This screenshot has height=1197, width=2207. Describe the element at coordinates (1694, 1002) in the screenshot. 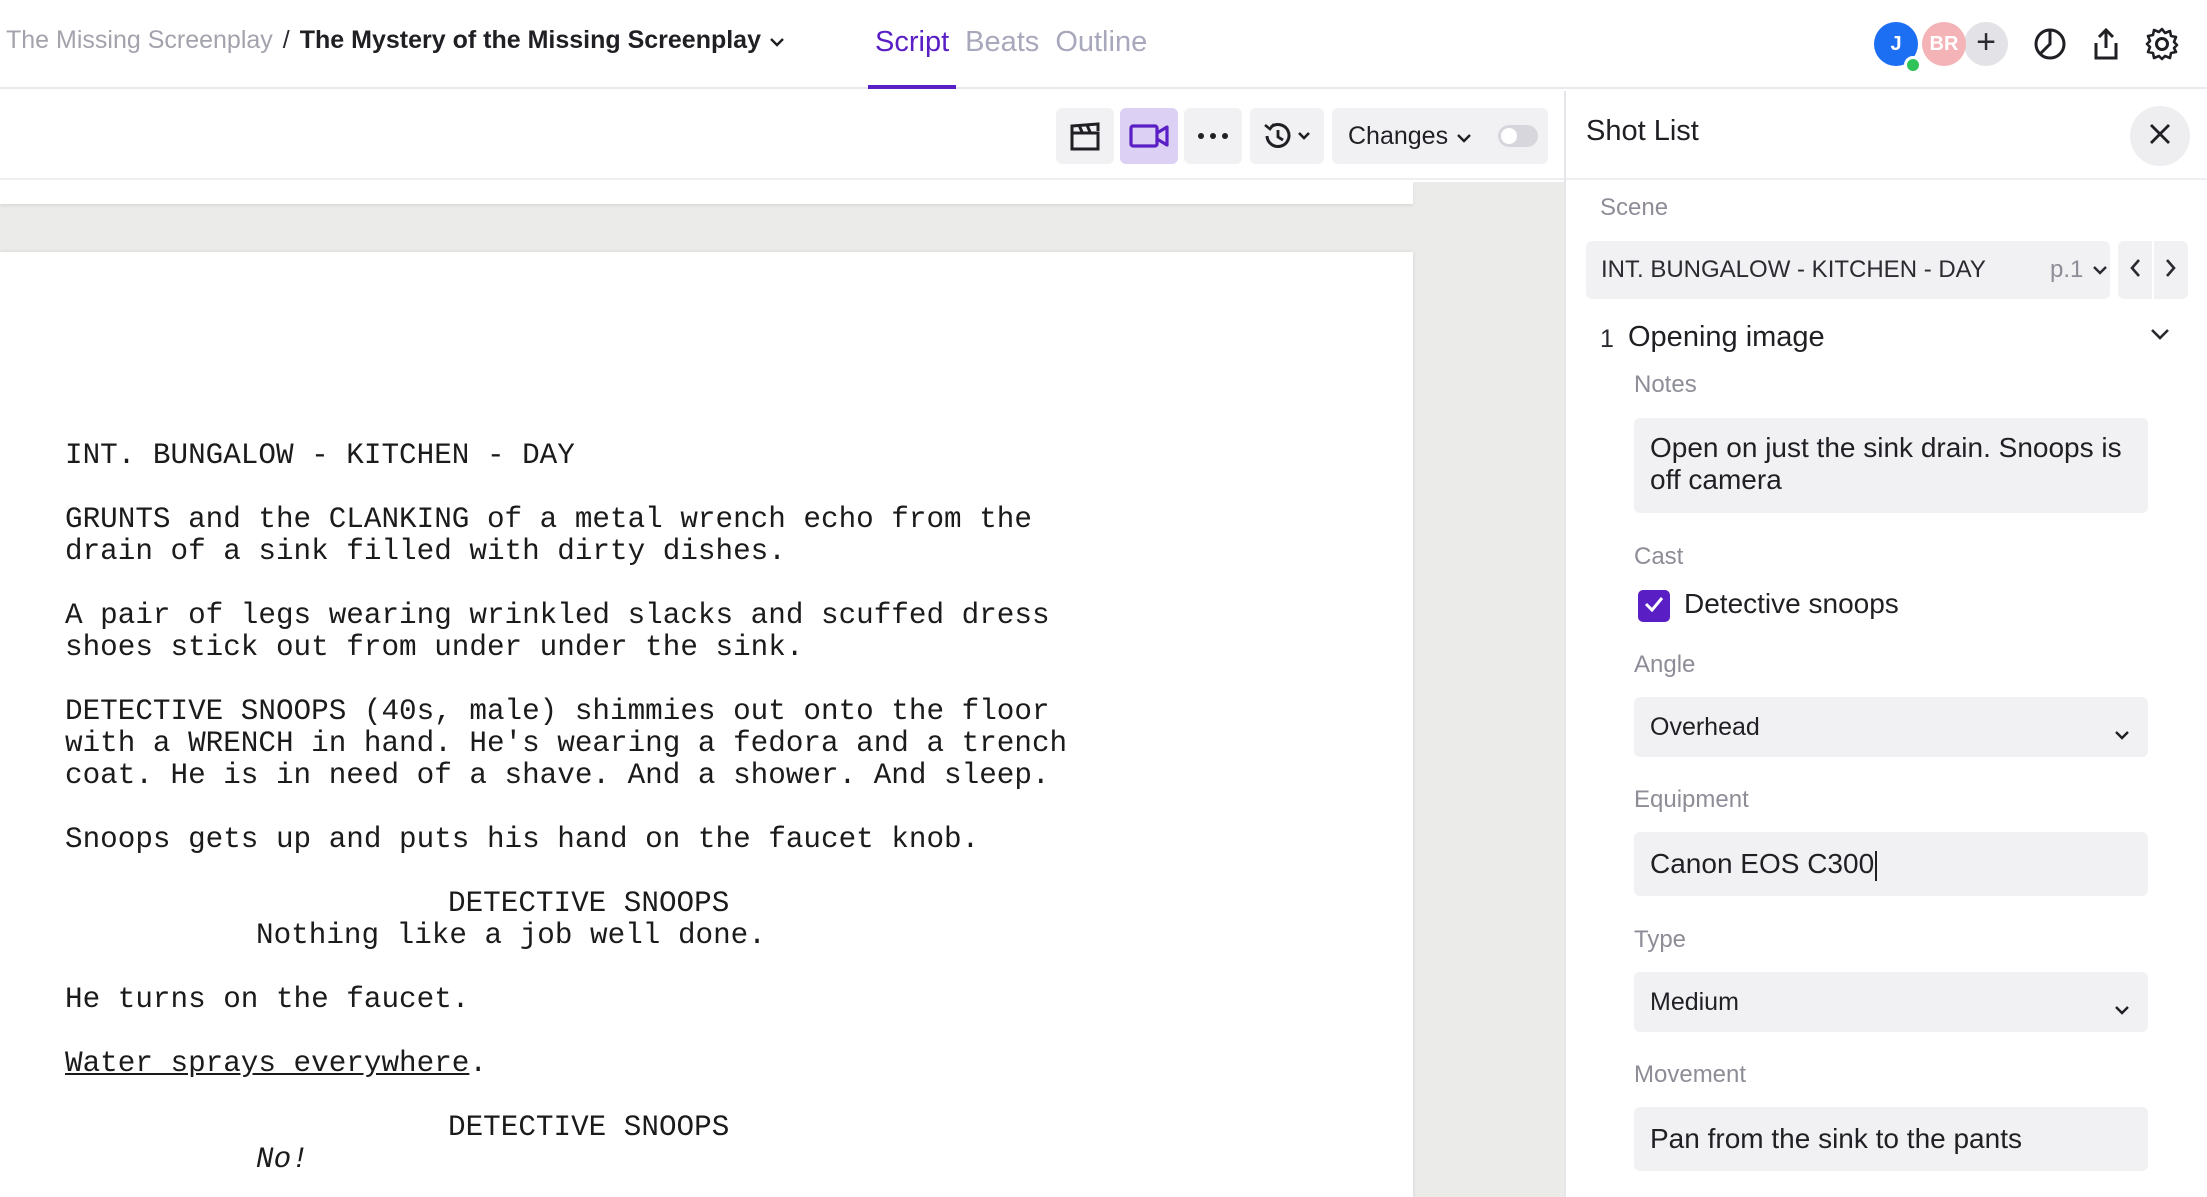

I see `type-select-value: Medium` at that location.